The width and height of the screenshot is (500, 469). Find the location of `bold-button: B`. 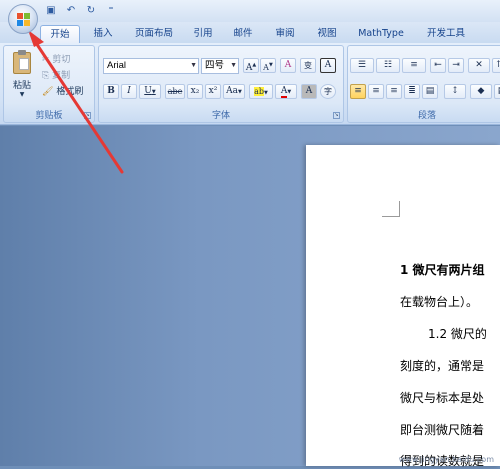

bold-button: B is located at coordinates (111, 91).